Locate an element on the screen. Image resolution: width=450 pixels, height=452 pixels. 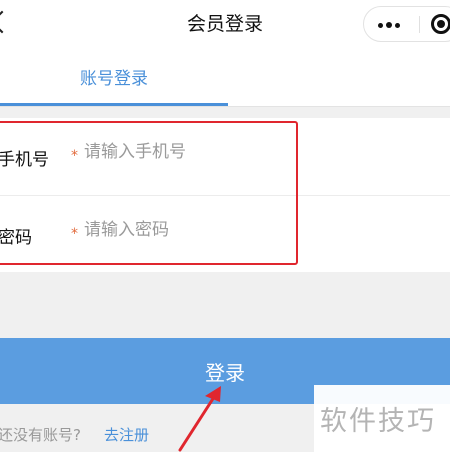
register-link: 去注册 is located at coordinates (126, 434).